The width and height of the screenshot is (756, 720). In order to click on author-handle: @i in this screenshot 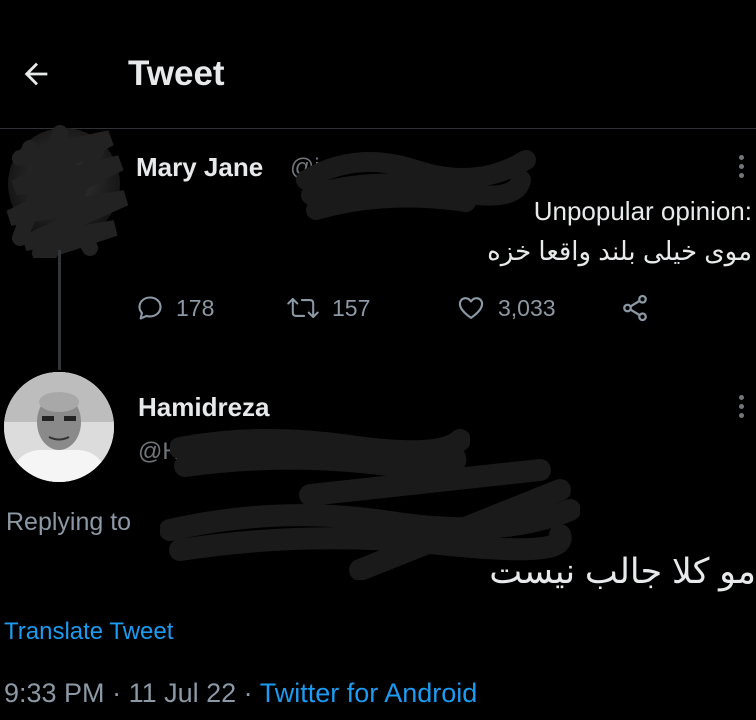, I will do `click(305, 168)`.